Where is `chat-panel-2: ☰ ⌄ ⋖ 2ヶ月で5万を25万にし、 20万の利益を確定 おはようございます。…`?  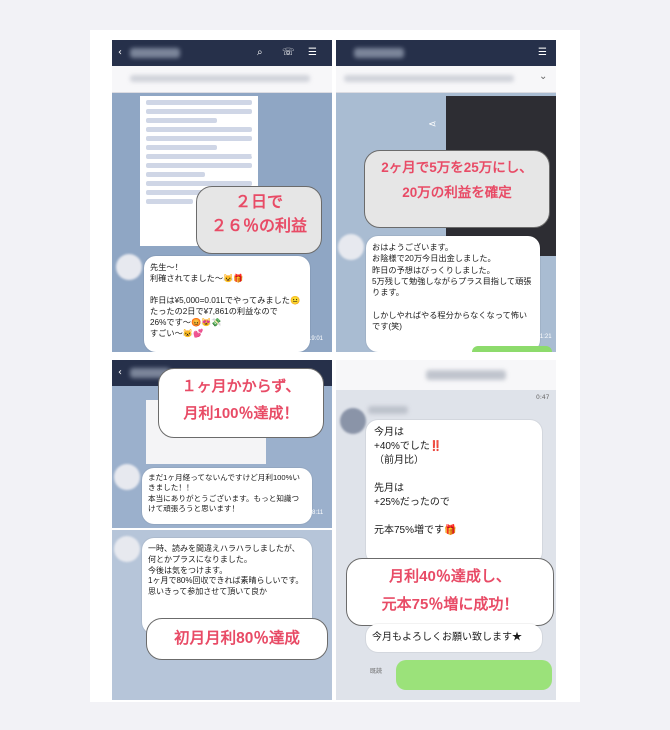
chat-panel-2: ☰ ⌄ ⋖ 2ヶ月で5万を25万にし、 20万の利益を確定 おはようございます。… is located at coordinates (446, 196).